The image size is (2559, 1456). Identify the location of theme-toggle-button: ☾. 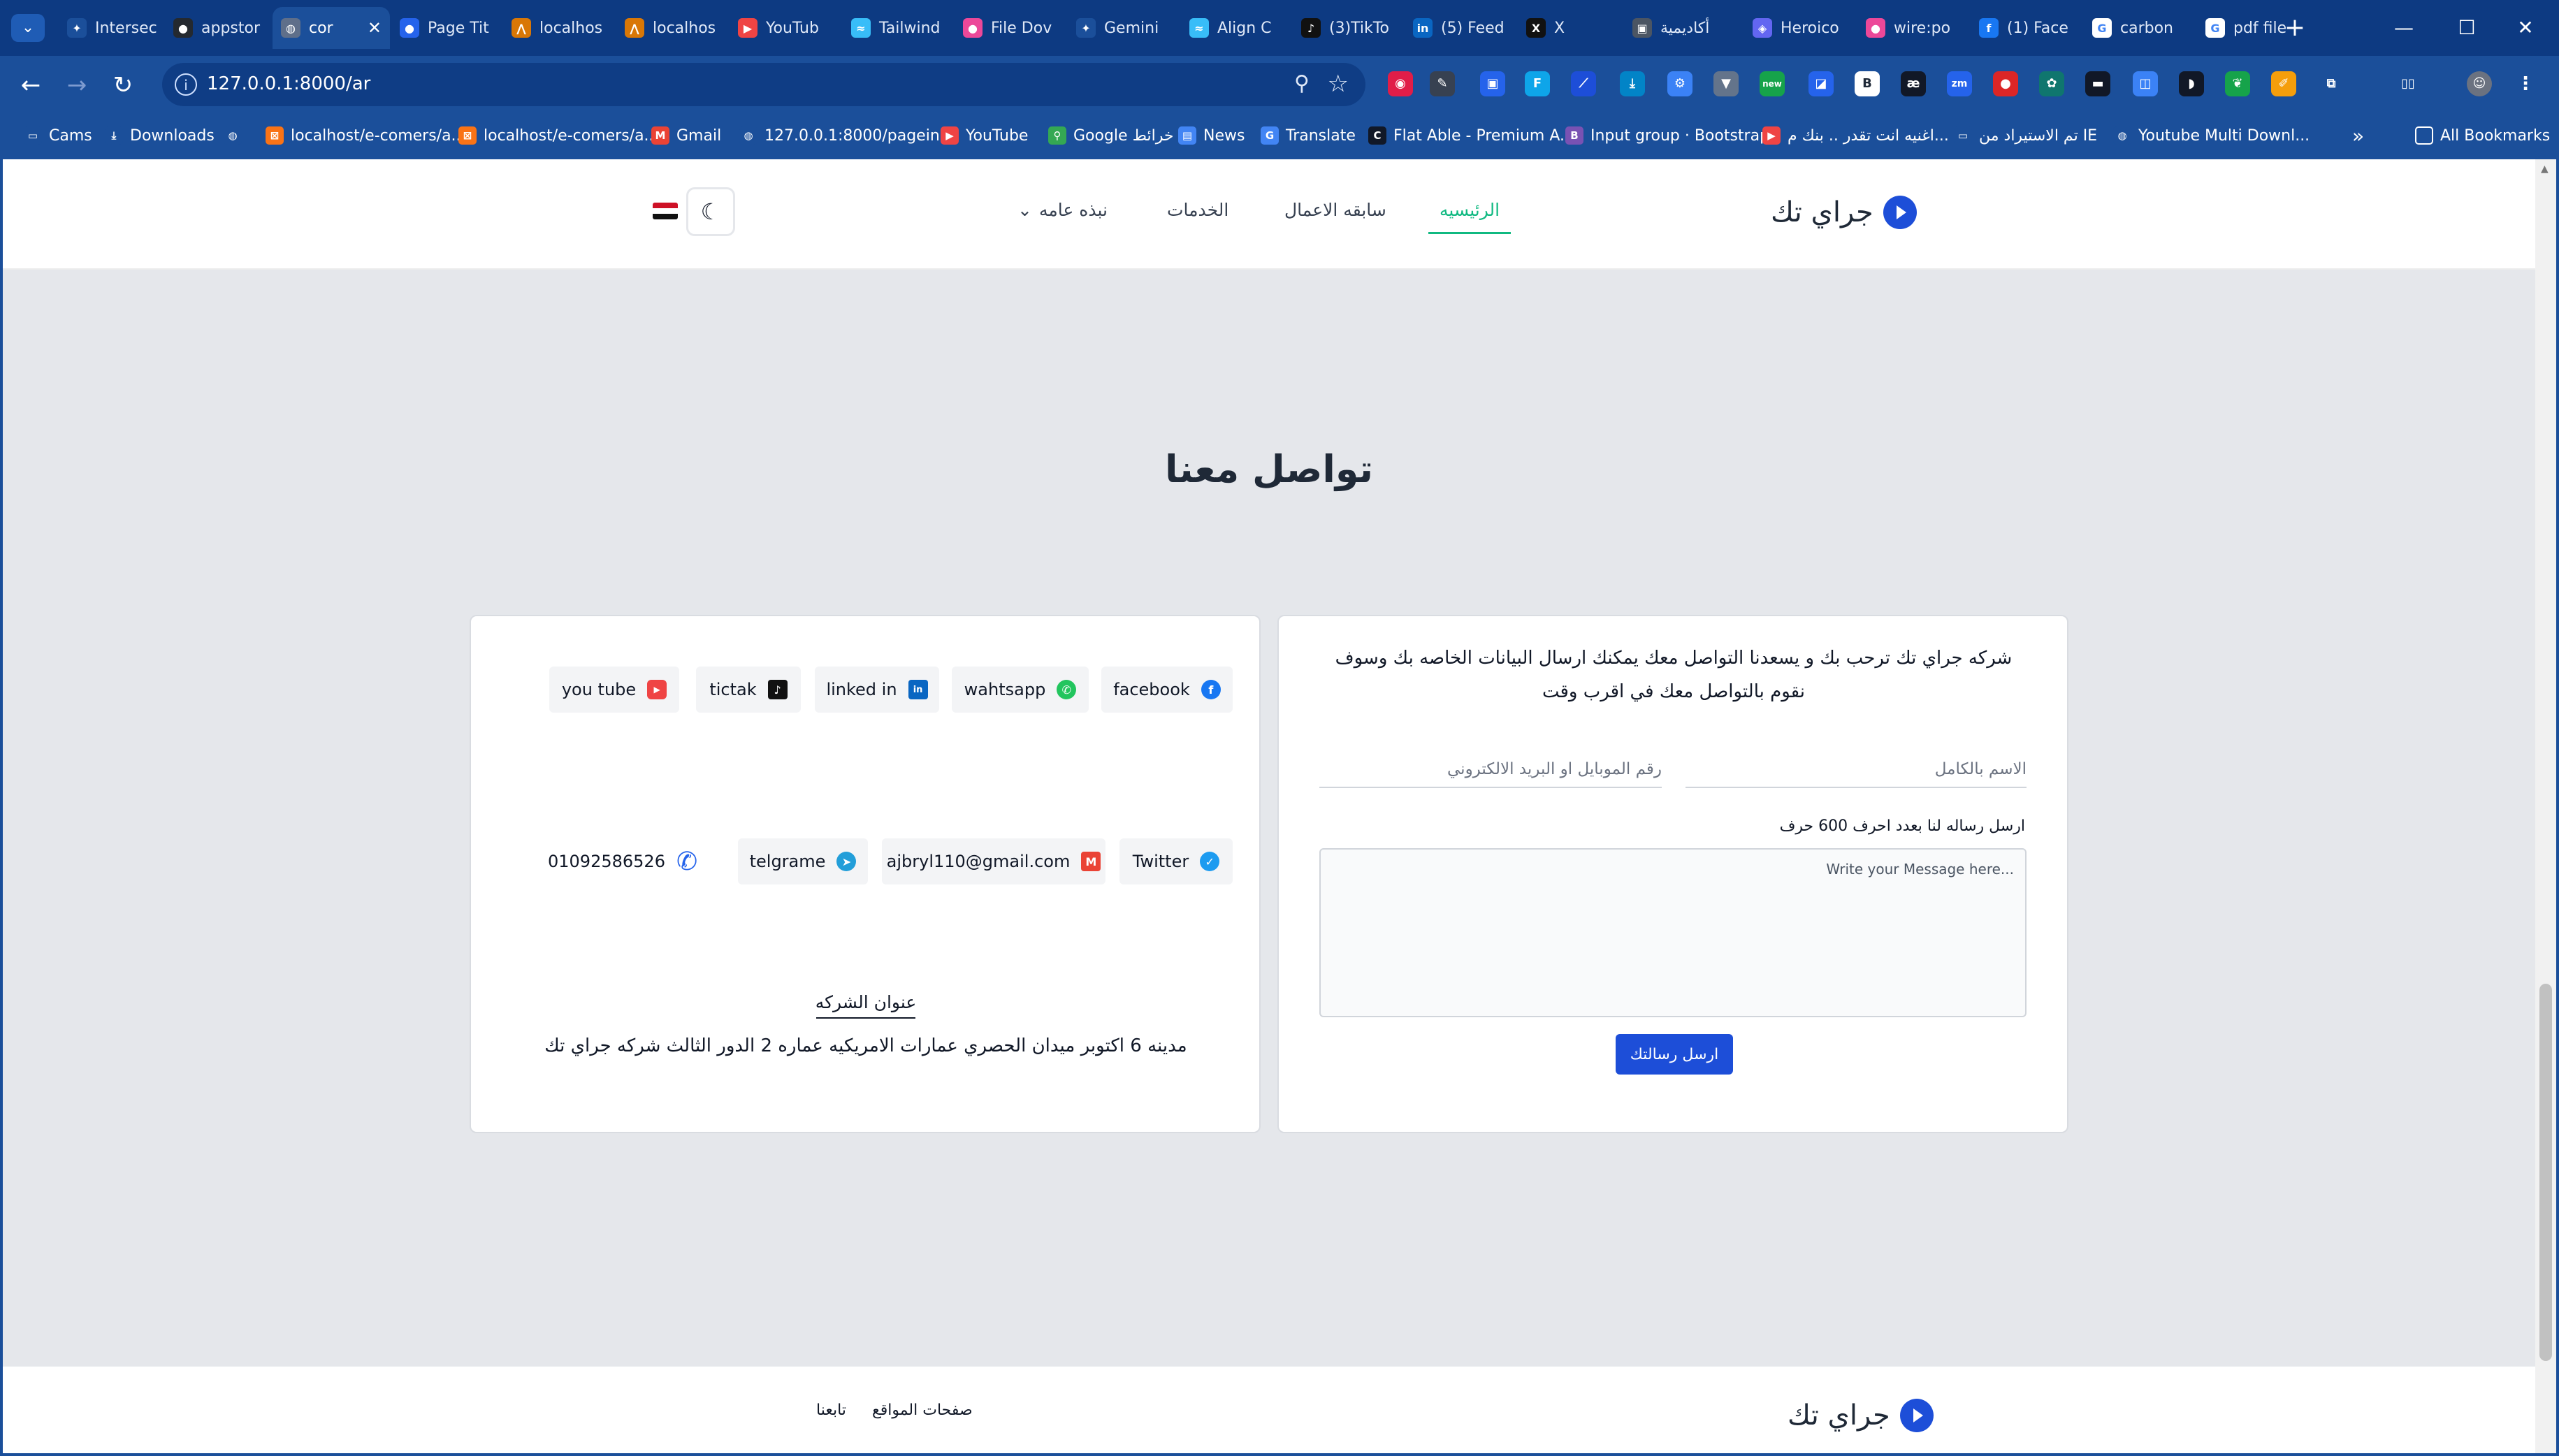
(710, 211).